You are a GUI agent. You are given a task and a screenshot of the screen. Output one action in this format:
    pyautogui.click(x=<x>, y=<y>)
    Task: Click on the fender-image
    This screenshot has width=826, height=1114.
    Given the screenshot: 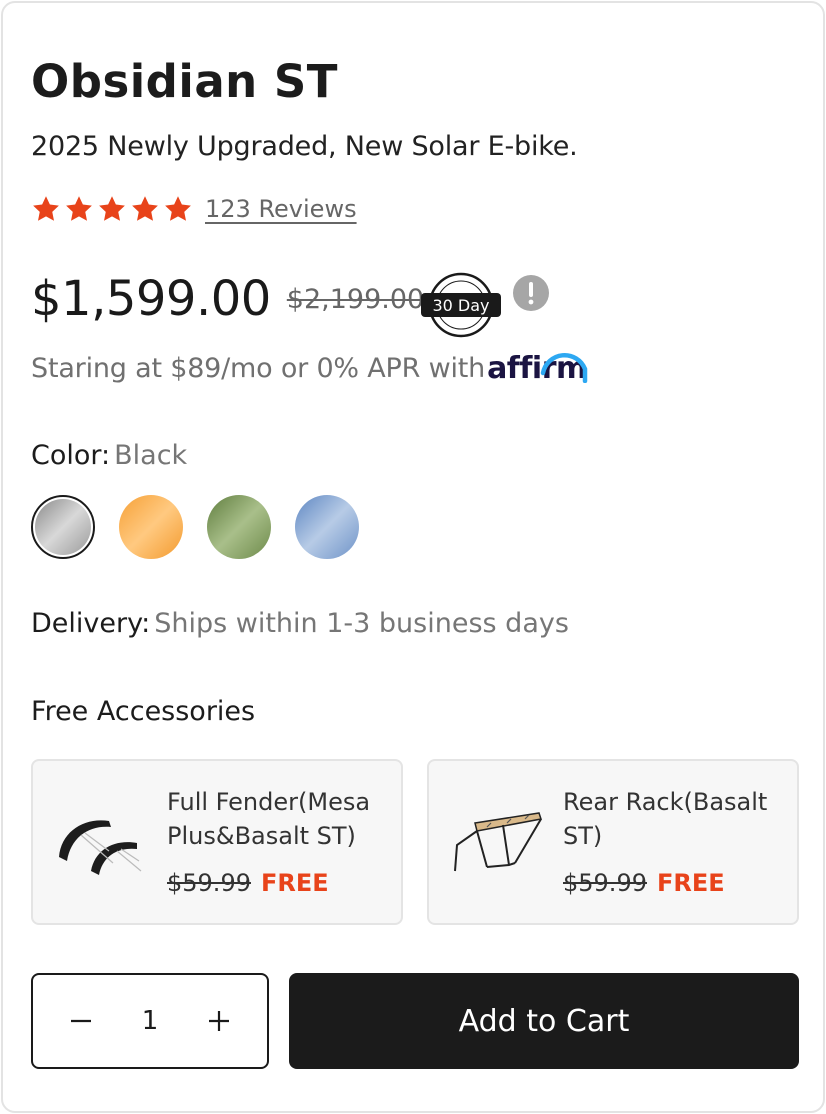 What is the action you would take?
    pyautogui.click(x=100, y=847)
    